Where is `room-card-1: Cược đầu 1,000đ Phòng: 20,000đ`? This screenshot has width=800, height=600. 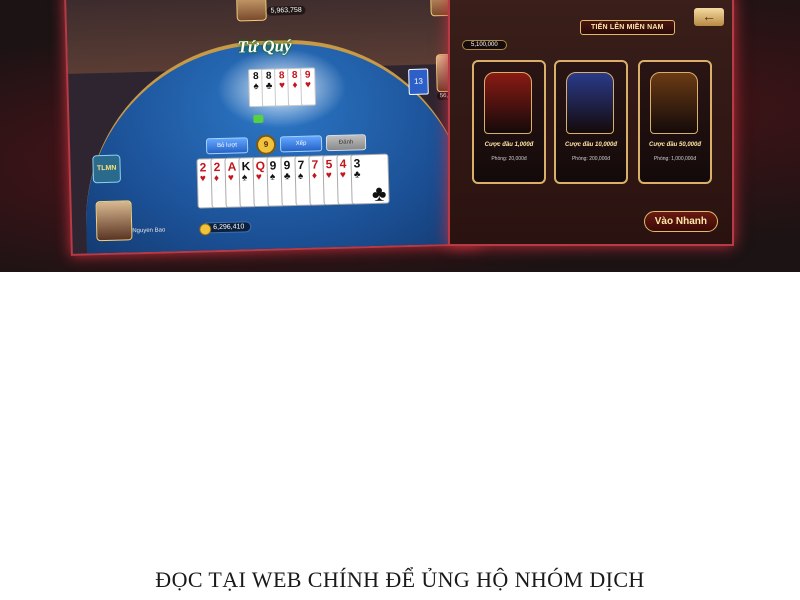 room-card-1: Cược đầu 1,000đ Phòng: 20,000đ is located at coordinates (509, 122).